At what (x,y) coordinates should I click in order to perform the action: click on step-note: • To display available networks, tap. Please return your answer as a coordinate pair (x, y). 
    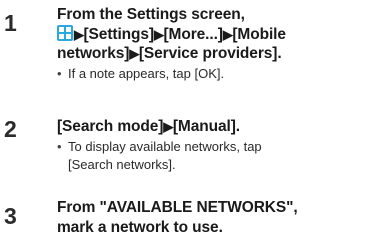
    Looking at the image, I should click on (219, 147).